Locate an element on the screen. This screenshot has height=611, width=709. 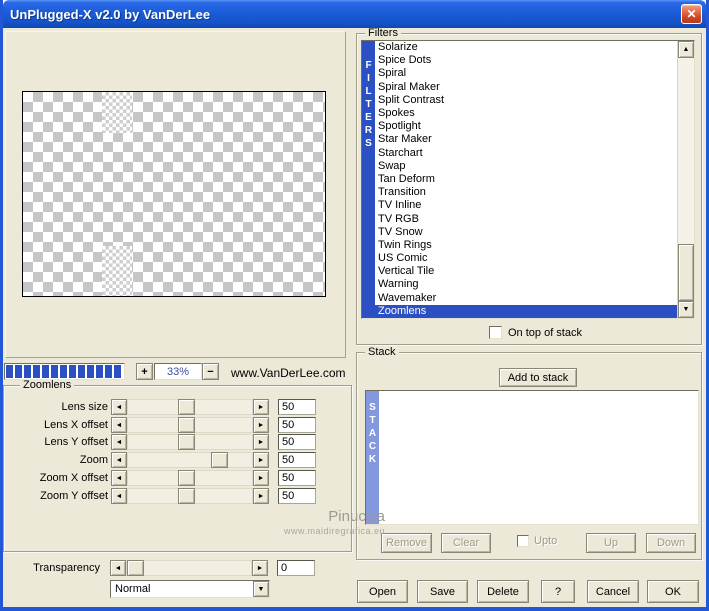
lens-size-value-input is located at coordinates (297, 407).